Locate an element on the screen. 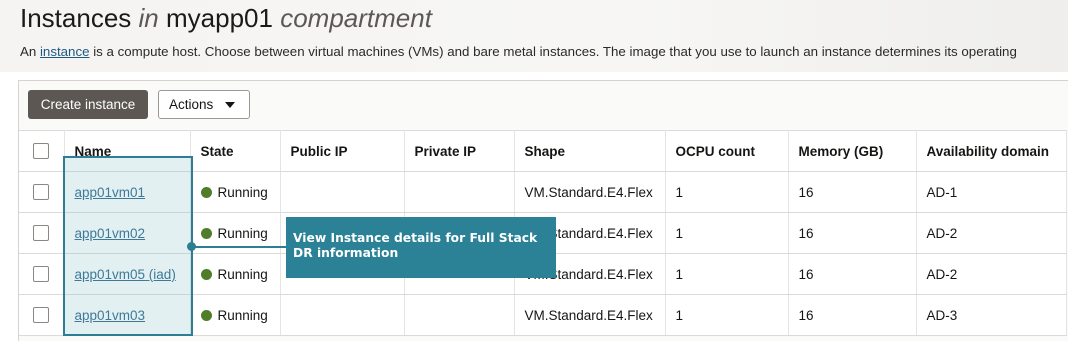 Image resolution: width=1068 pixels, height=341 pixels. desc-prefix: An is located at coordinates (28, 51).